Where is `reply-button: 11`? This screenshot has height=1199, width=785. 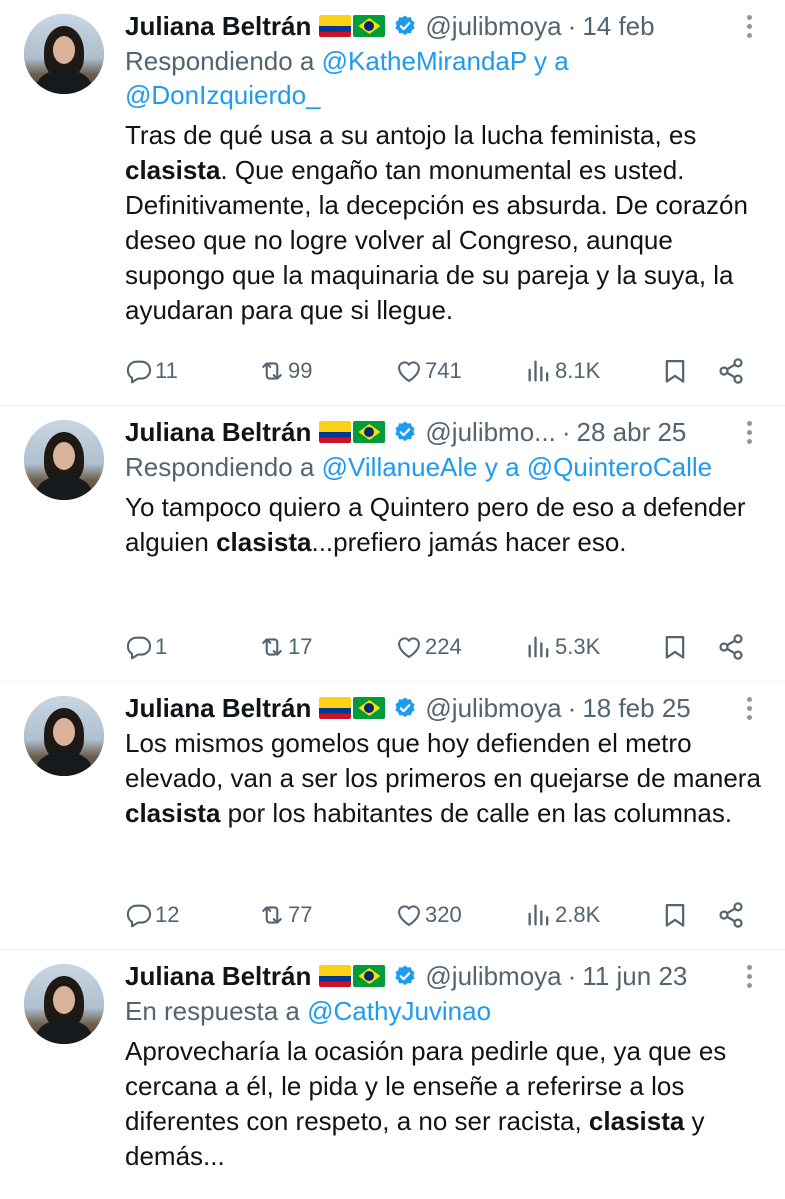
reply-button: 11 is located at coordinates (151, 371).